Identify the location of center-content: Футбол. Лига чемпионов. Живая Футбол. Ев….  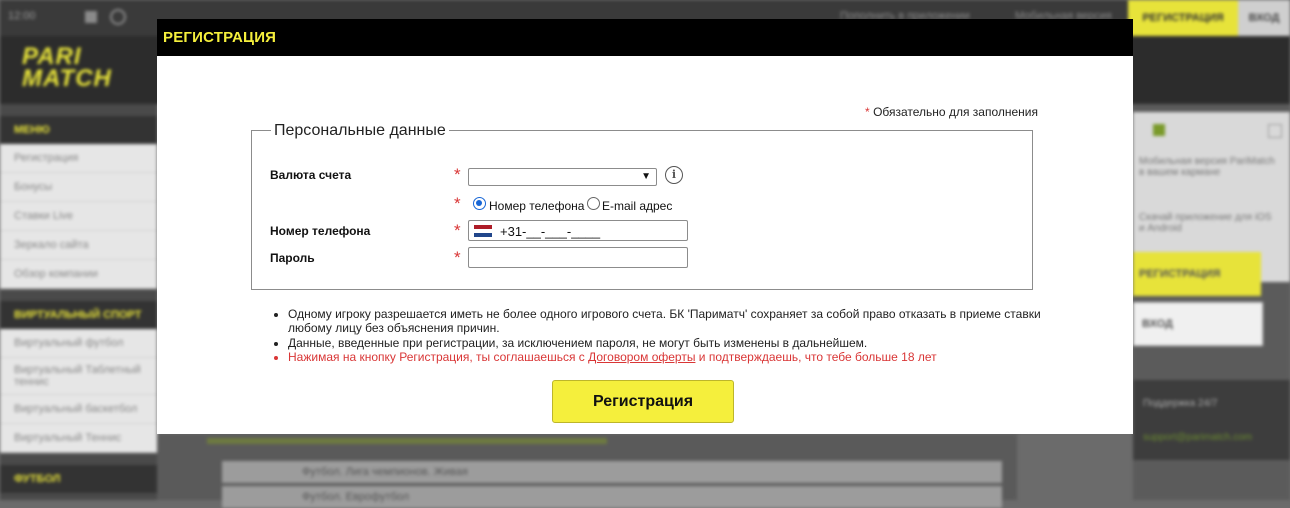
(587, 471).